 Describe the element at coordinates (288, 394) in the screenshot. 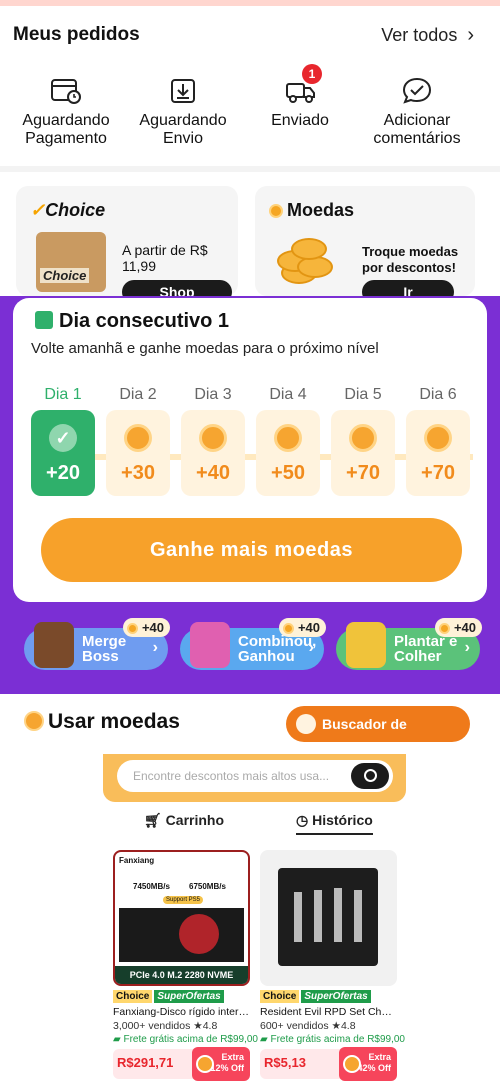

I see `day-label: Dia 4` at that location.